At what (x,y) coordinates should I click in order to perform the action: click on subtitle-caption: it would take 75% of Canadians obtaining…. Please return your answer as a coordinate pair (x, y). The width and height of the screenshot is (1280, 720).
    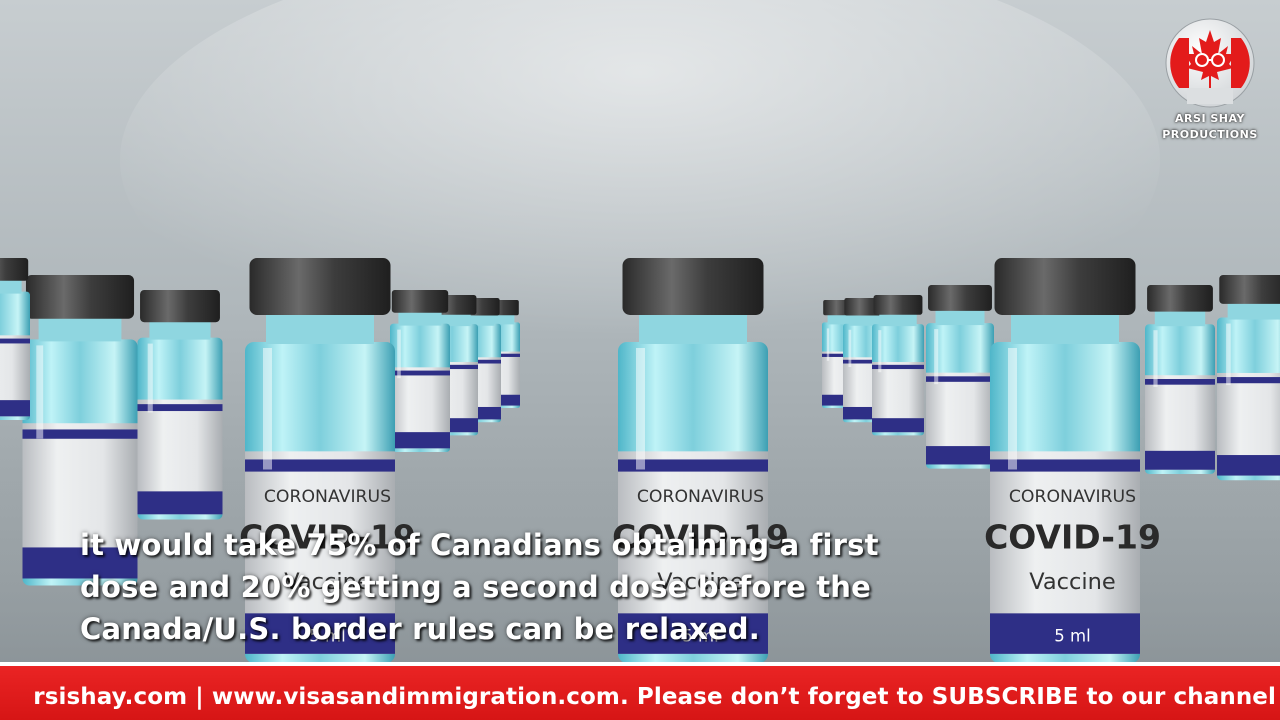
    Looking at the image, I should click on (490, 587).